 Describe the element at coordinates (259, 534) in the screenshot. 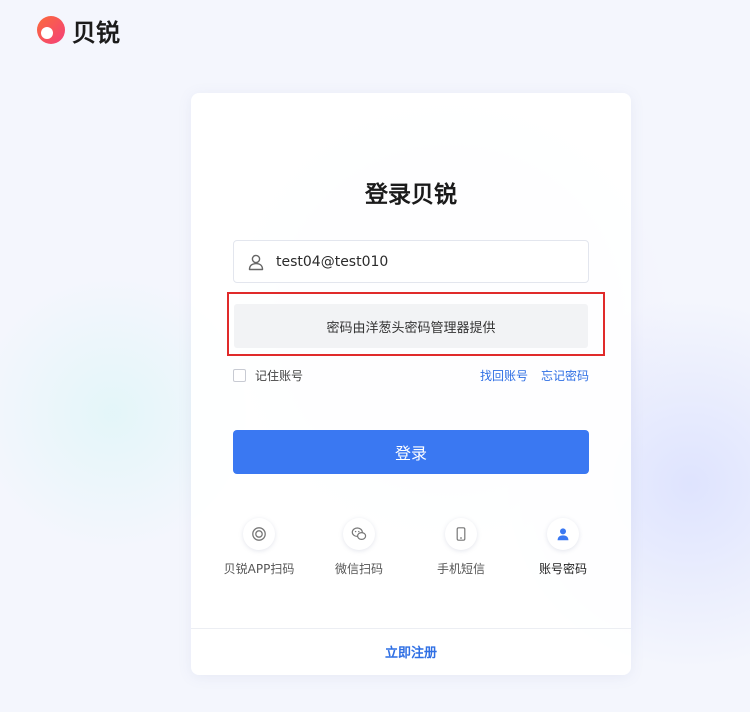

I see `app-scan-icon` at that location.